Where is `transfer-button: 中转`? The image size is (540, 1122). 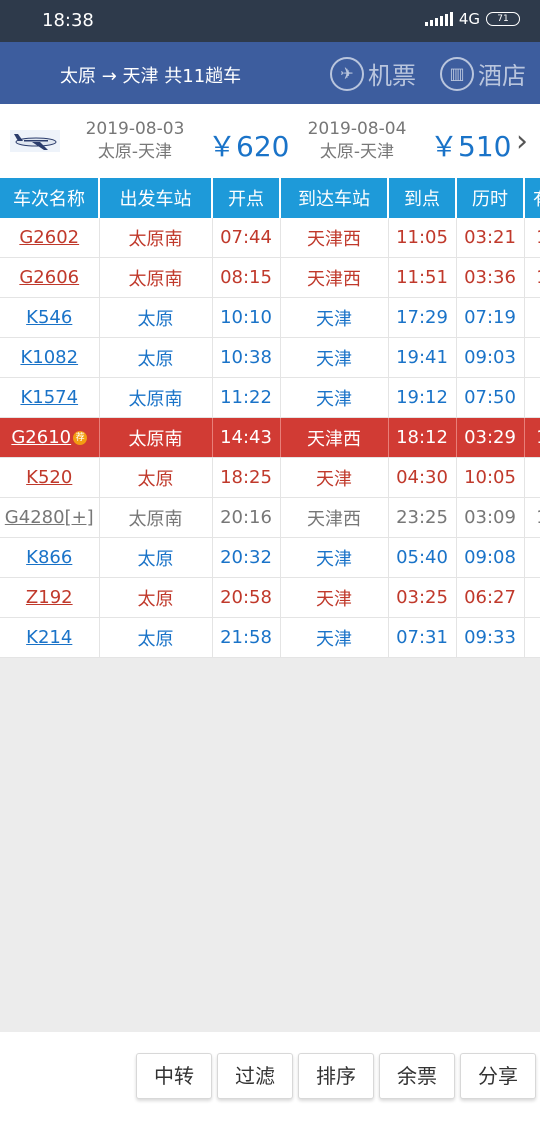 transfer-button: 中转 is located at coordinates (174, 1076).